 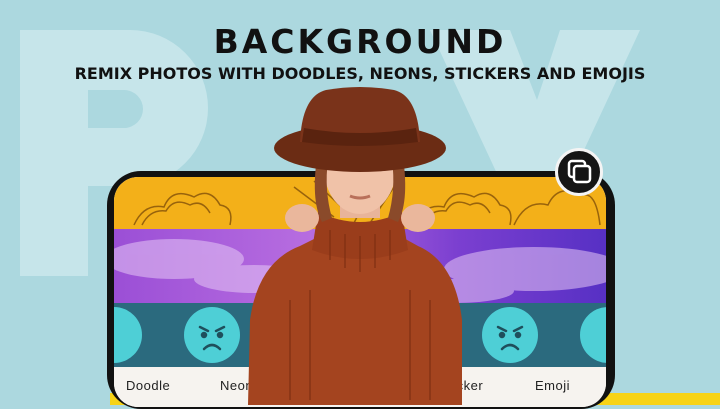 I want to click on layers-button, so click(x=579, y=172).